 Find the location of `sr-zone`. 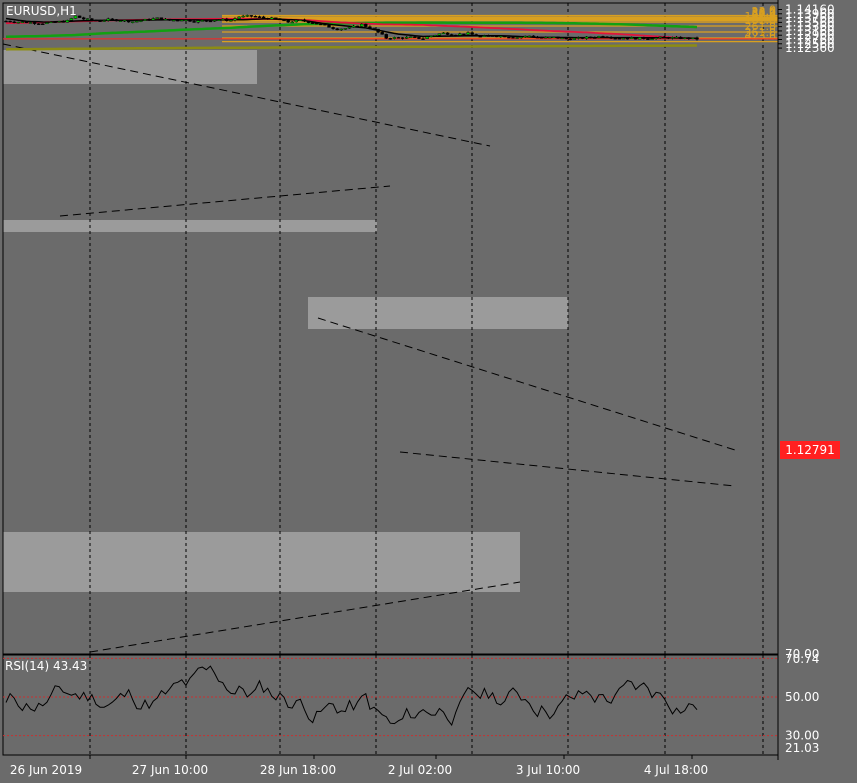

sr-zone is located at coordinates (438, 313).